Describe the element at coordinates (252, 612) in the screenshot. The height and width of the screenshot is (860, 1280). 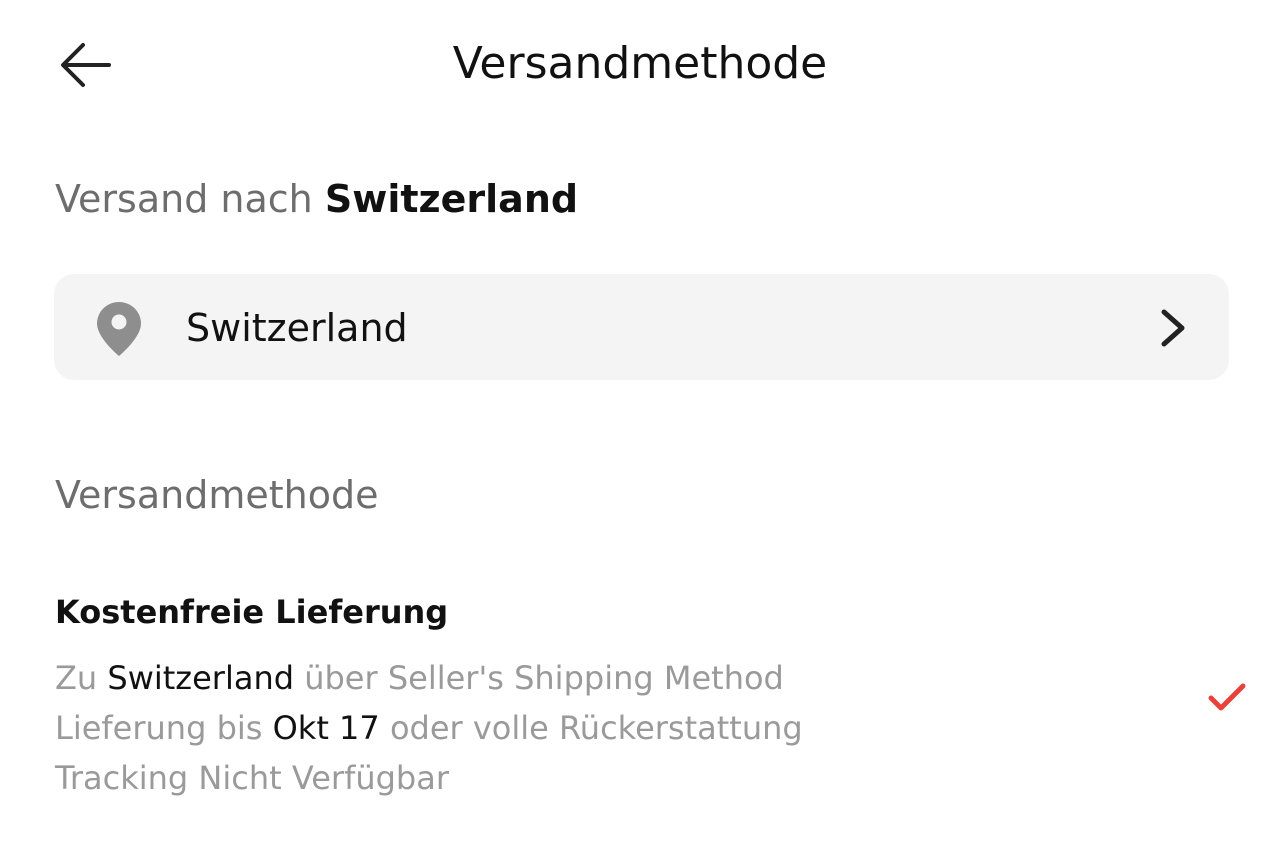
I see `shipping-option-title: Kostenfreie Lieferung` at that location.